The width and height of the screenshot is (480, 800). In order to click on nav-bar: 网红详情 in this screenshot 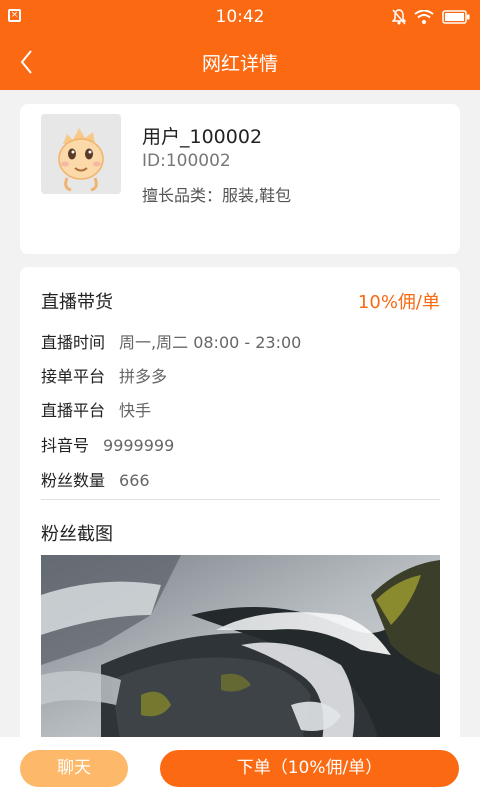, I will do `click(240, 62)`.